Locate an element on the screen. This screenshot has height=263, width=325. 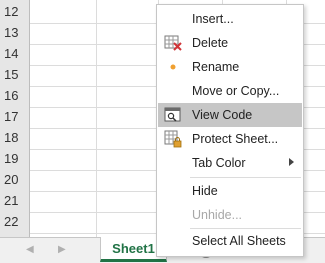
menu-item-label: Hide is located at coordinates (205, 191).